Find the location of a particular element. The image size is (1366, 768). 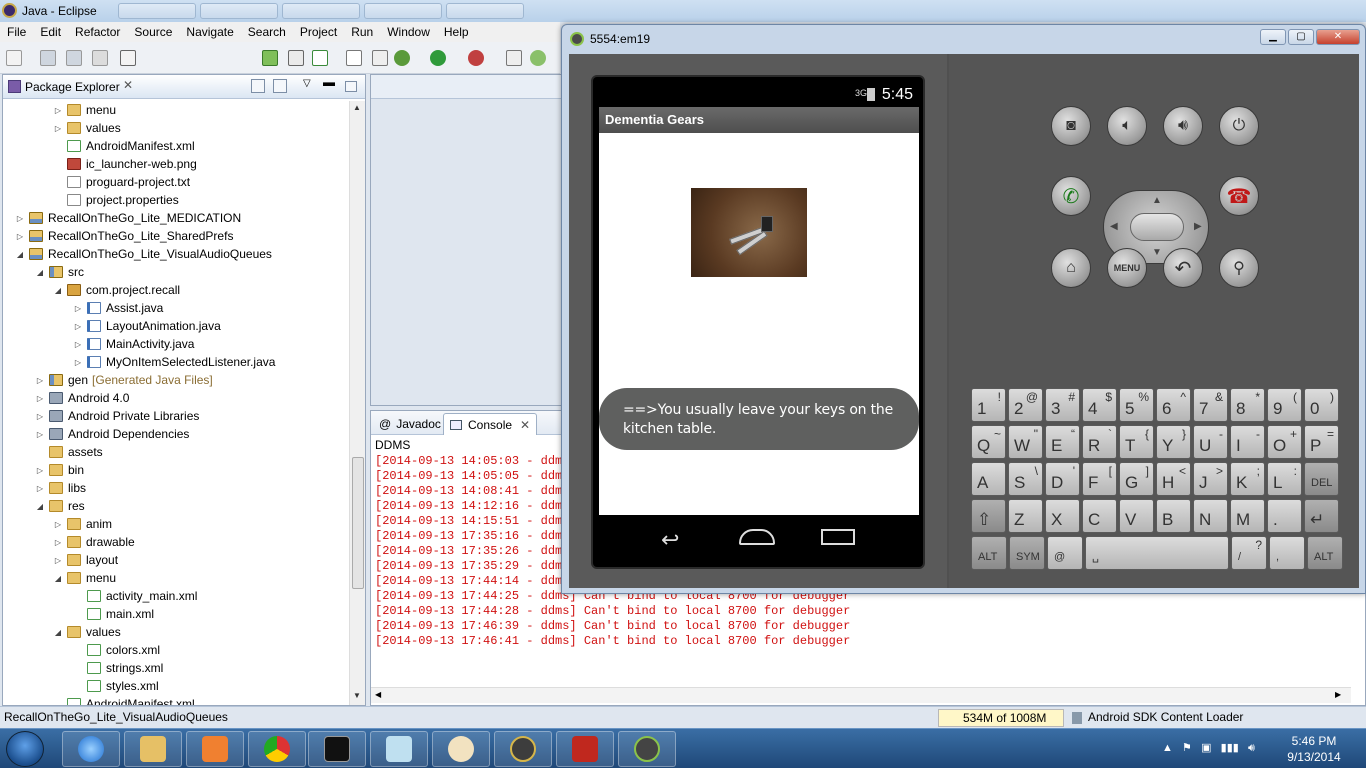

keyboard-key: J > is located at coordinates (1210, 479).